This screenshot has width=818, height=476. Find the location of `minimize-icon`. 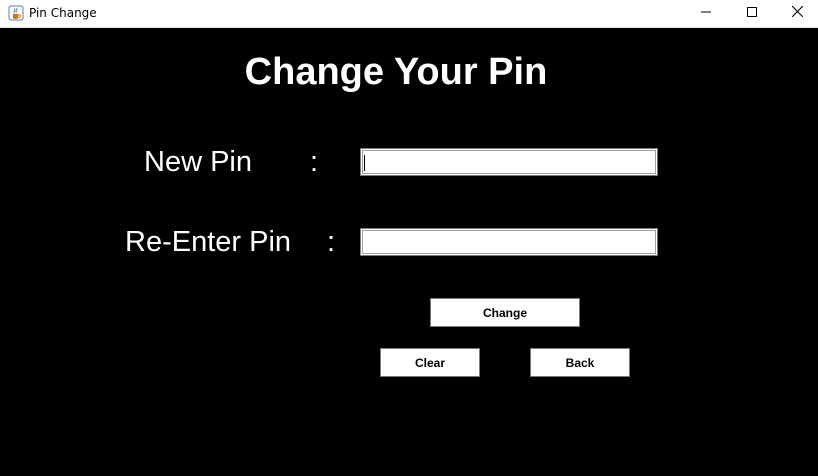

minimize-icon is located at coordinates (706, 13).